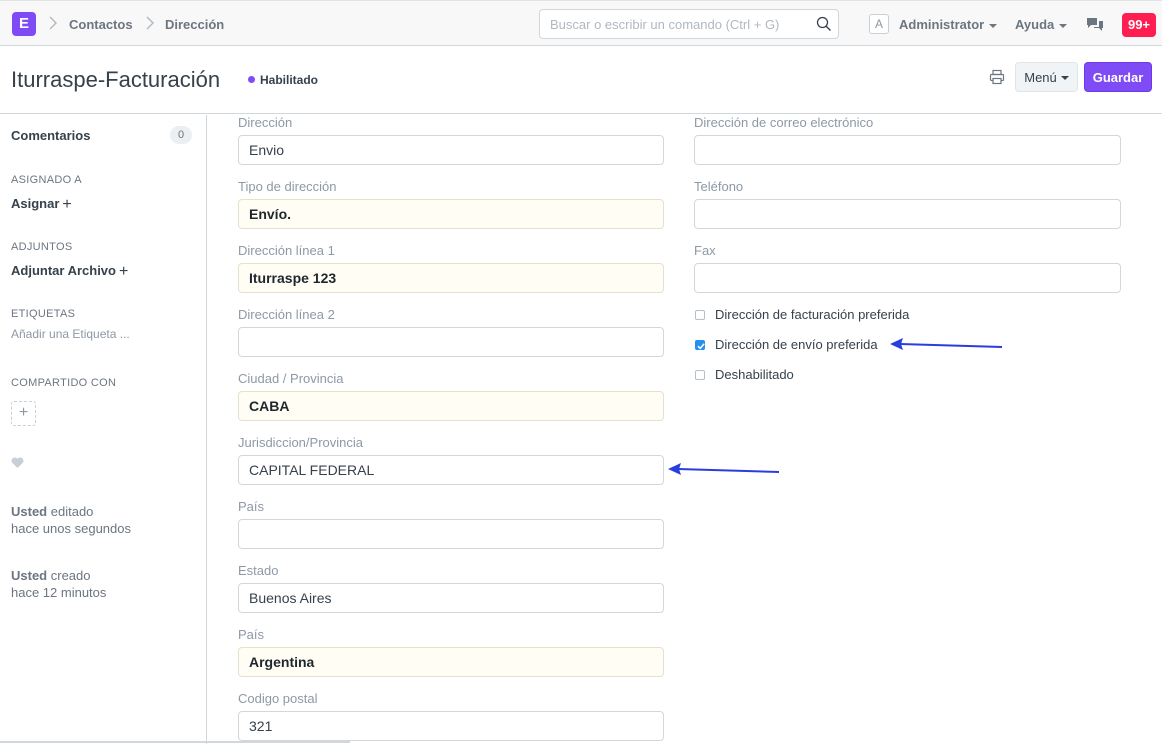 The height and width of the screenshot is (744, 1168). What do you see at coordinates (289, 80) in the screenshot?
I see `status-label: Habilitado` at bounding box center [289, 80].